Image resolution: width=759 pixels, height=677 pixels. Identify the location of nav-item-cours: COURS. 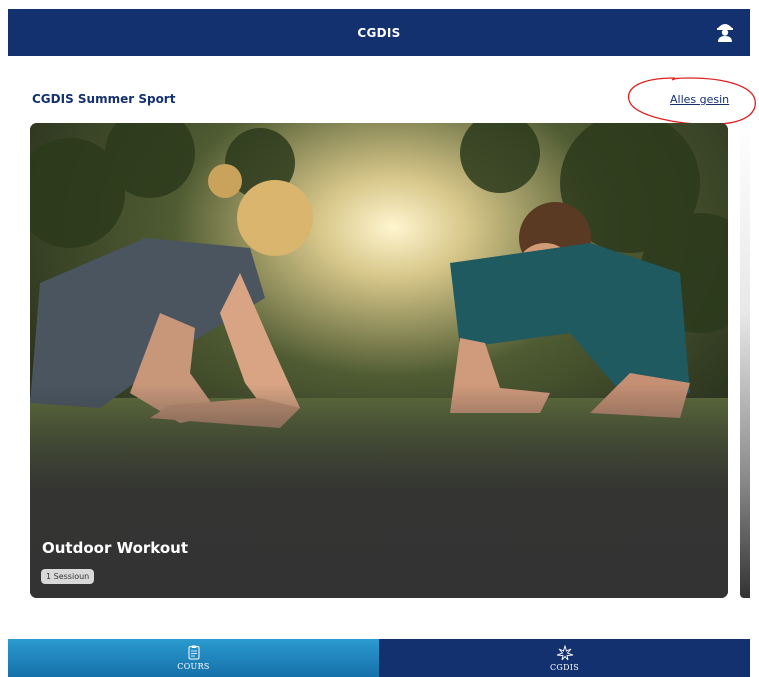
(193, 658).